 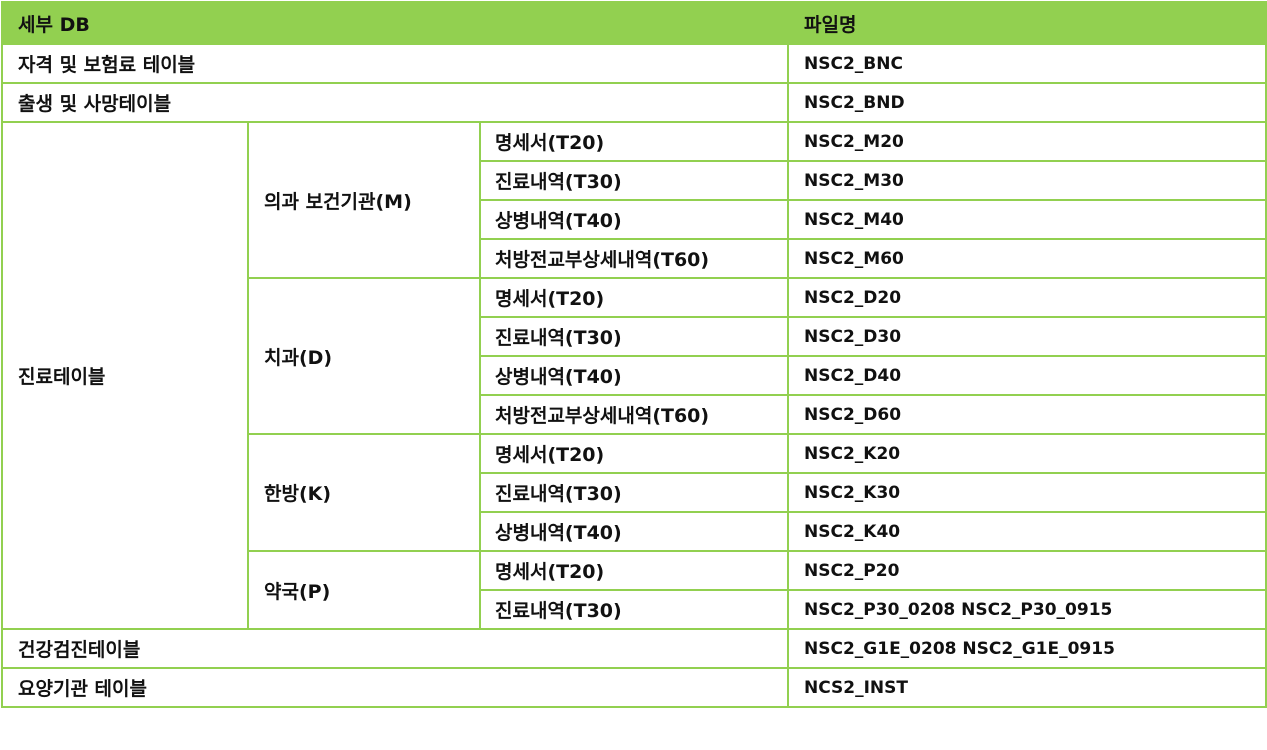 What do you see at coordinates (1027, 297) in the screenshot?
I see `item-file: NSC2_D20` at bounding box center [1027, 297].